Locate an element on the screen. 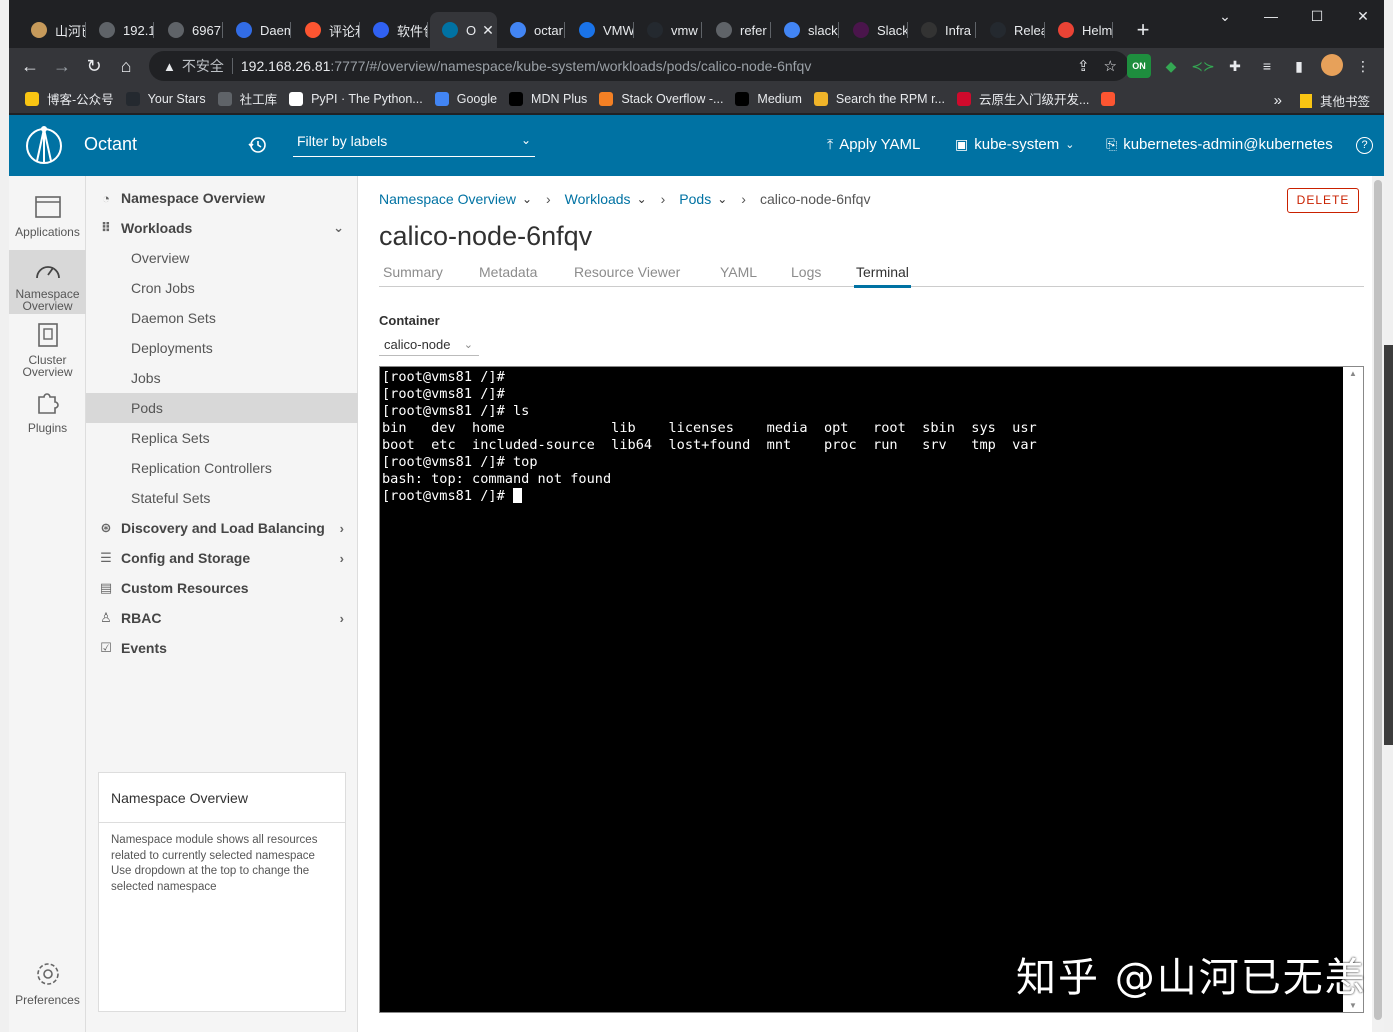 Image resolution: width=1393 pixels, height=1032 pixels. nav-workload-item: Daemon Sets is located at coordinates (222, 318).